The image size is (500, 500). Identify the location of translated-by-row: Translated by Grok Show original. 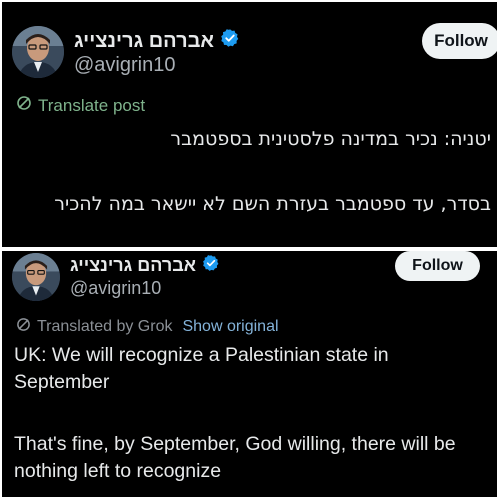
(147, 327).